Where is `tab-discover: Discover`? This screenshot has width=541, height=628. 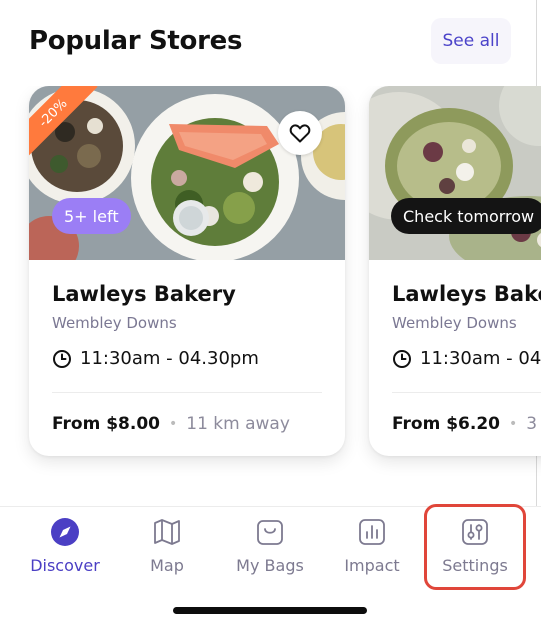 tab-discover: Discover is located at coordinates (65, 551).